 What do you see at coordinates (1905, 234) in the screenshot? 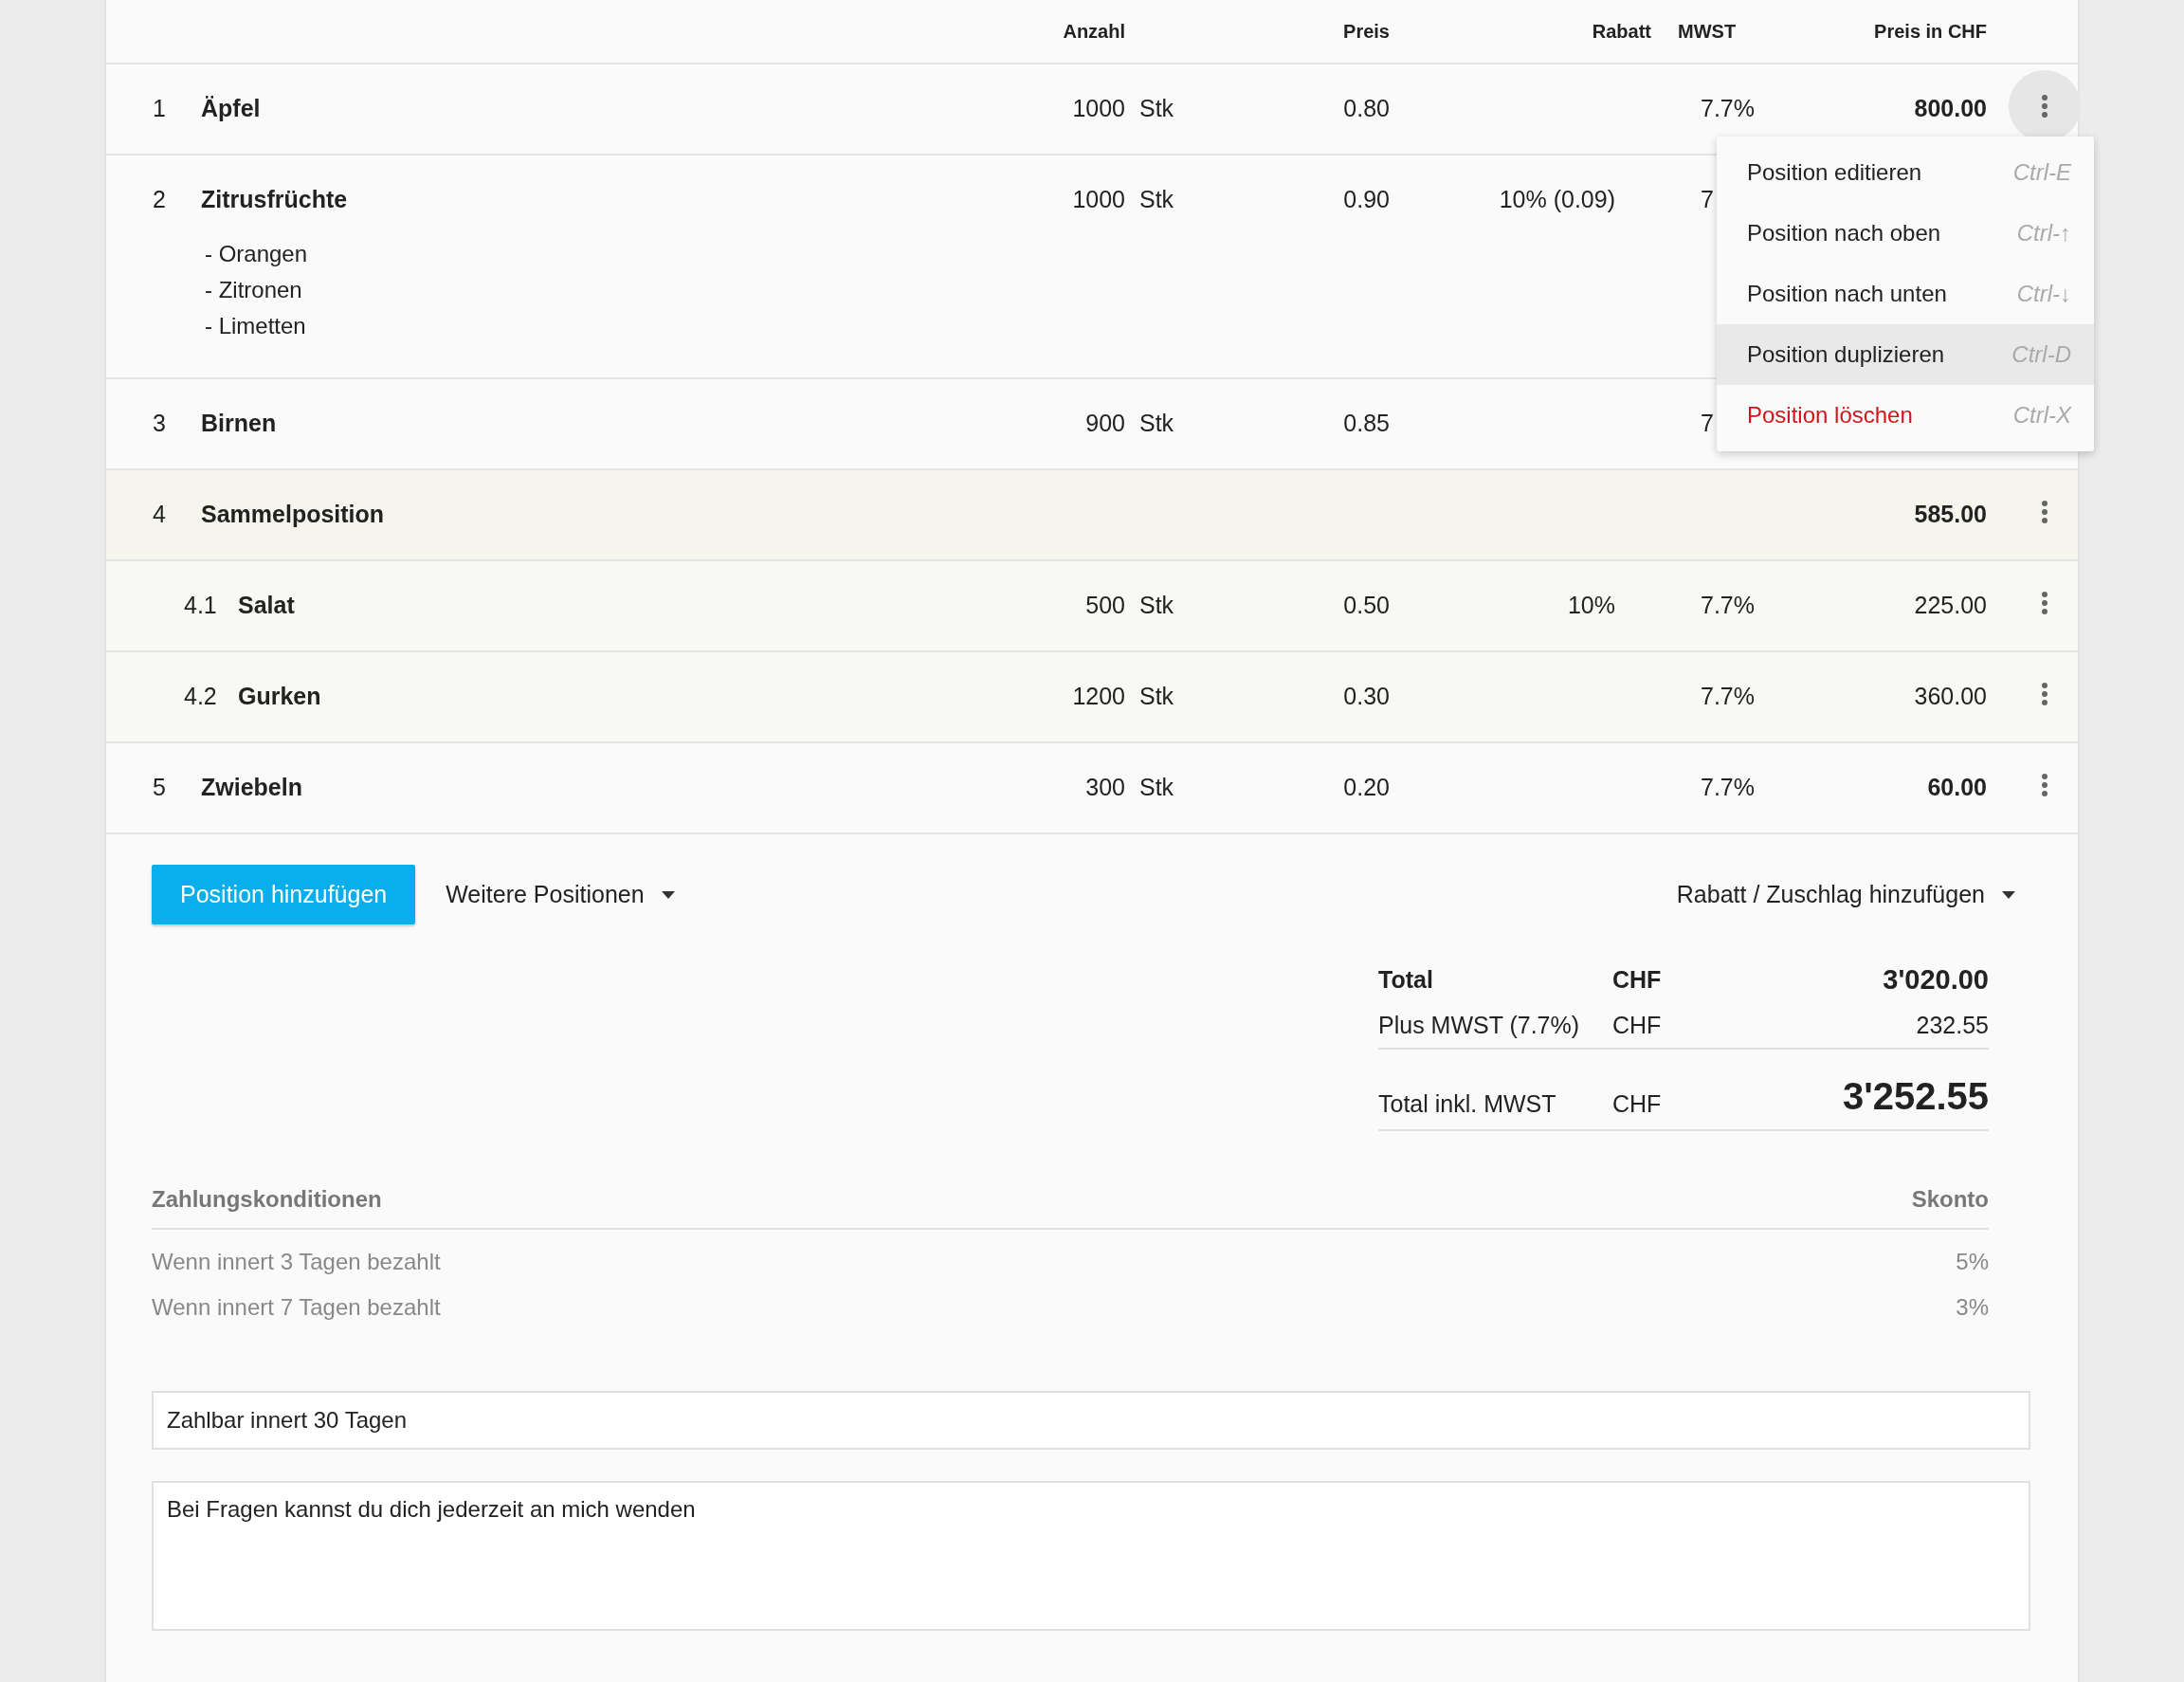
I see `menu-item: Position nach oben Ctrl-↑` at bounding box center [1905, 234].